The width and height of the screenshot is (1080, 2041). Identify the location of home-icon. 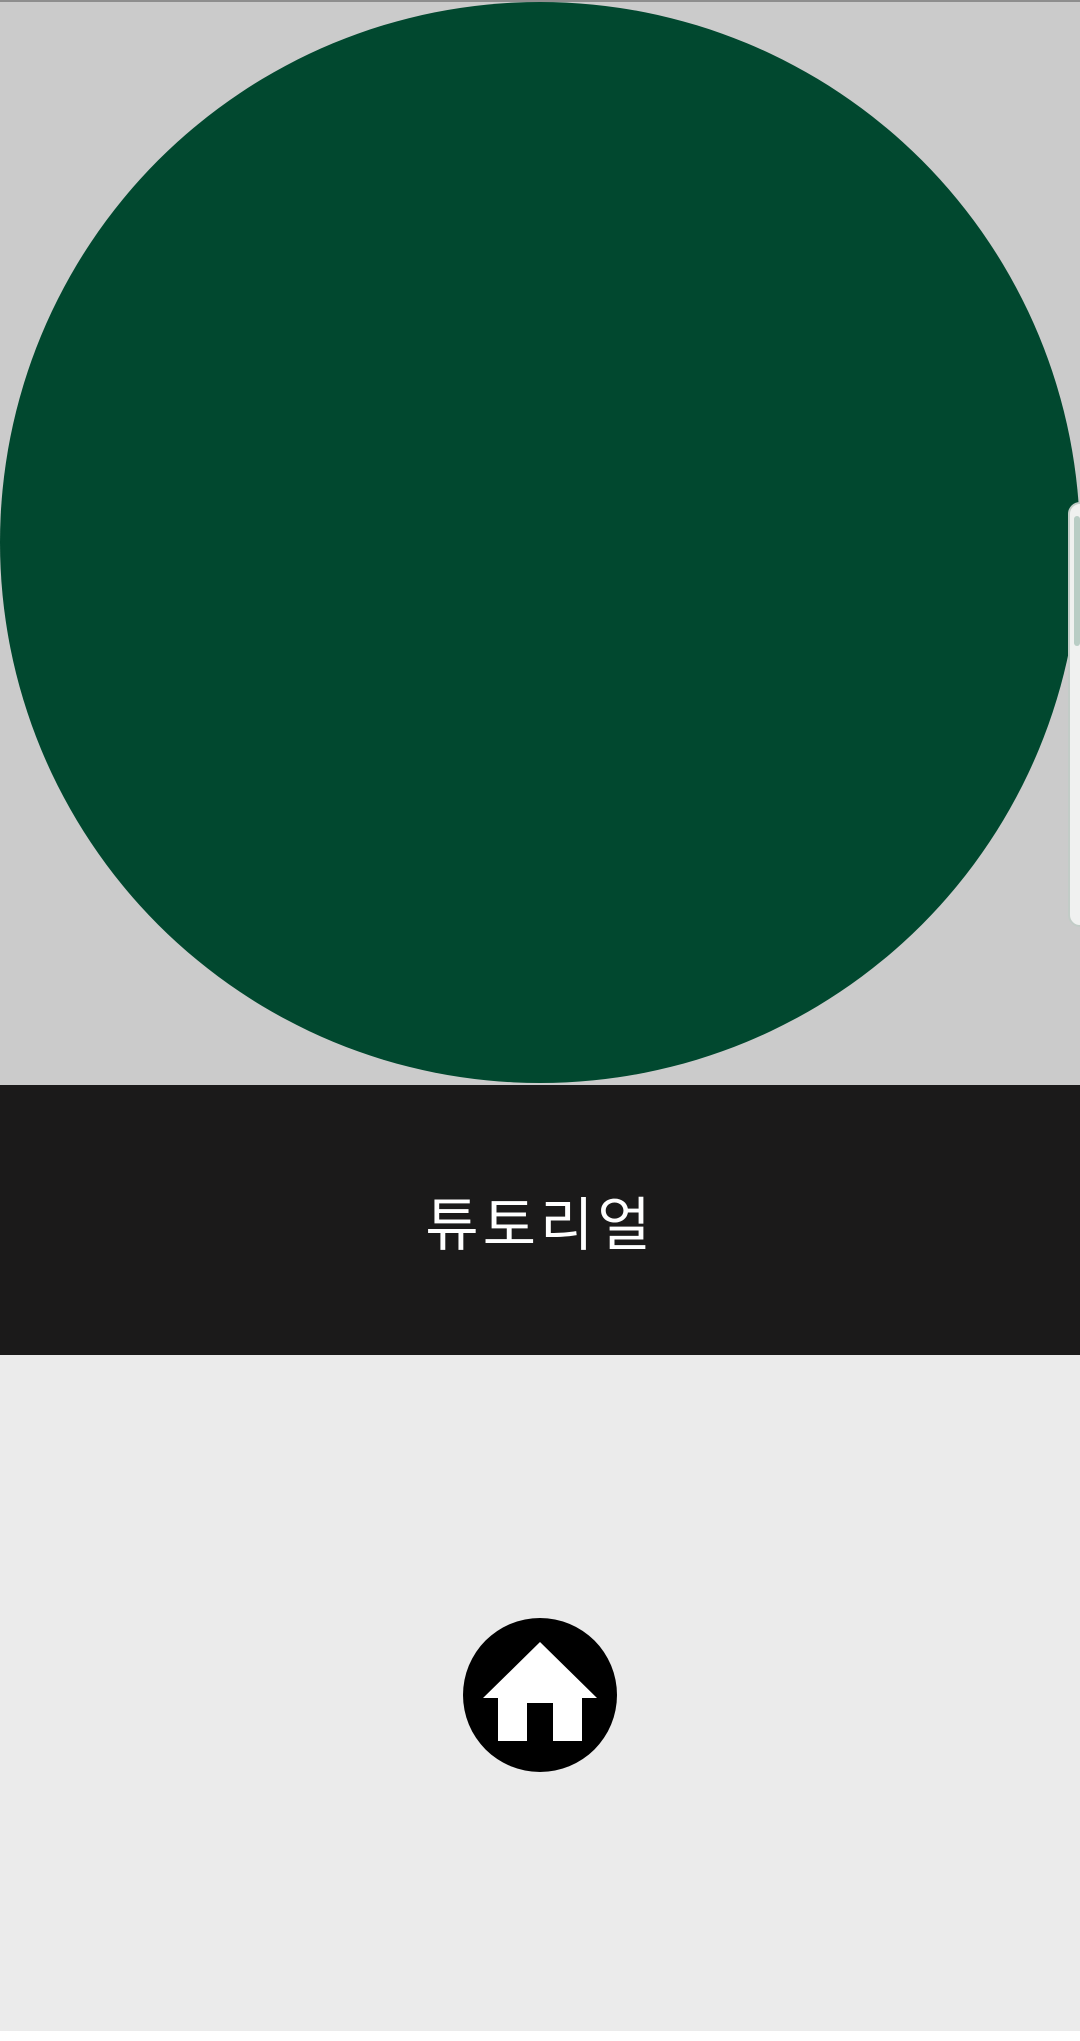
(540, 1695).